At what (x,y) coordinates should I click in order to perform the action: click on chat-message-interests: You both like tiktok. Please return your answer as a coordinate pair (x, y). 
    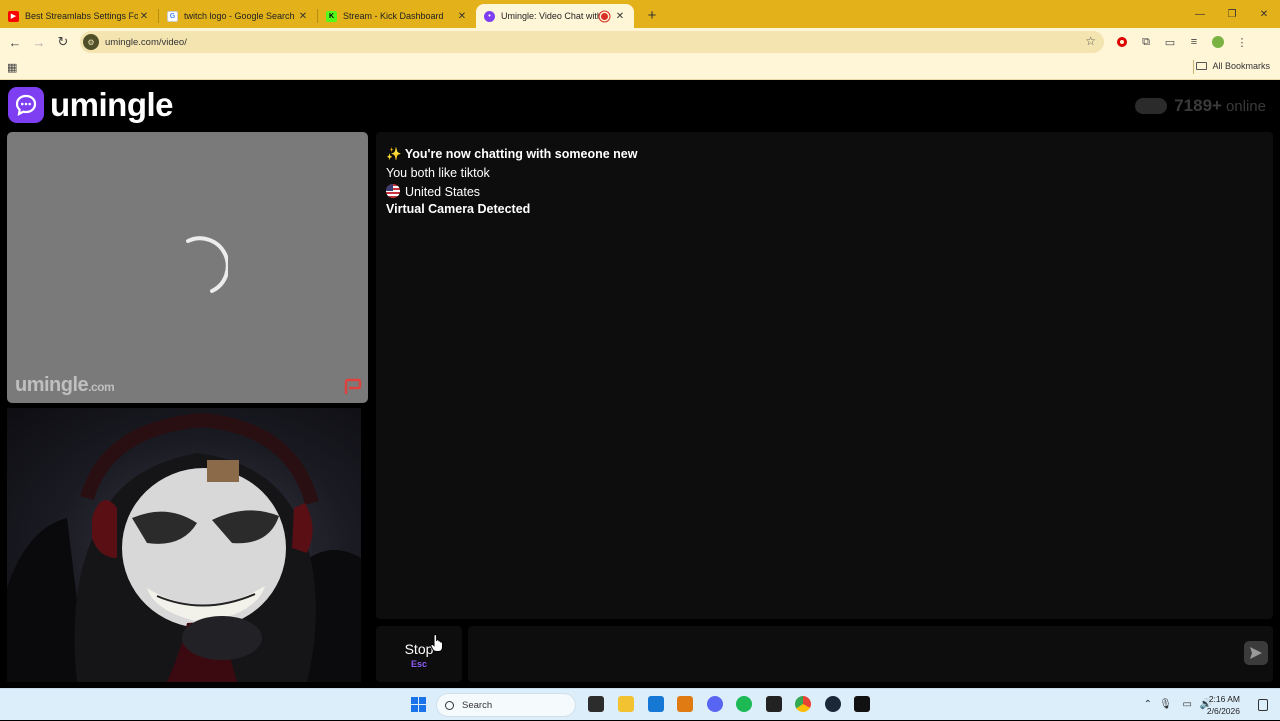
    Looking at the image, I should click on (438, 173).